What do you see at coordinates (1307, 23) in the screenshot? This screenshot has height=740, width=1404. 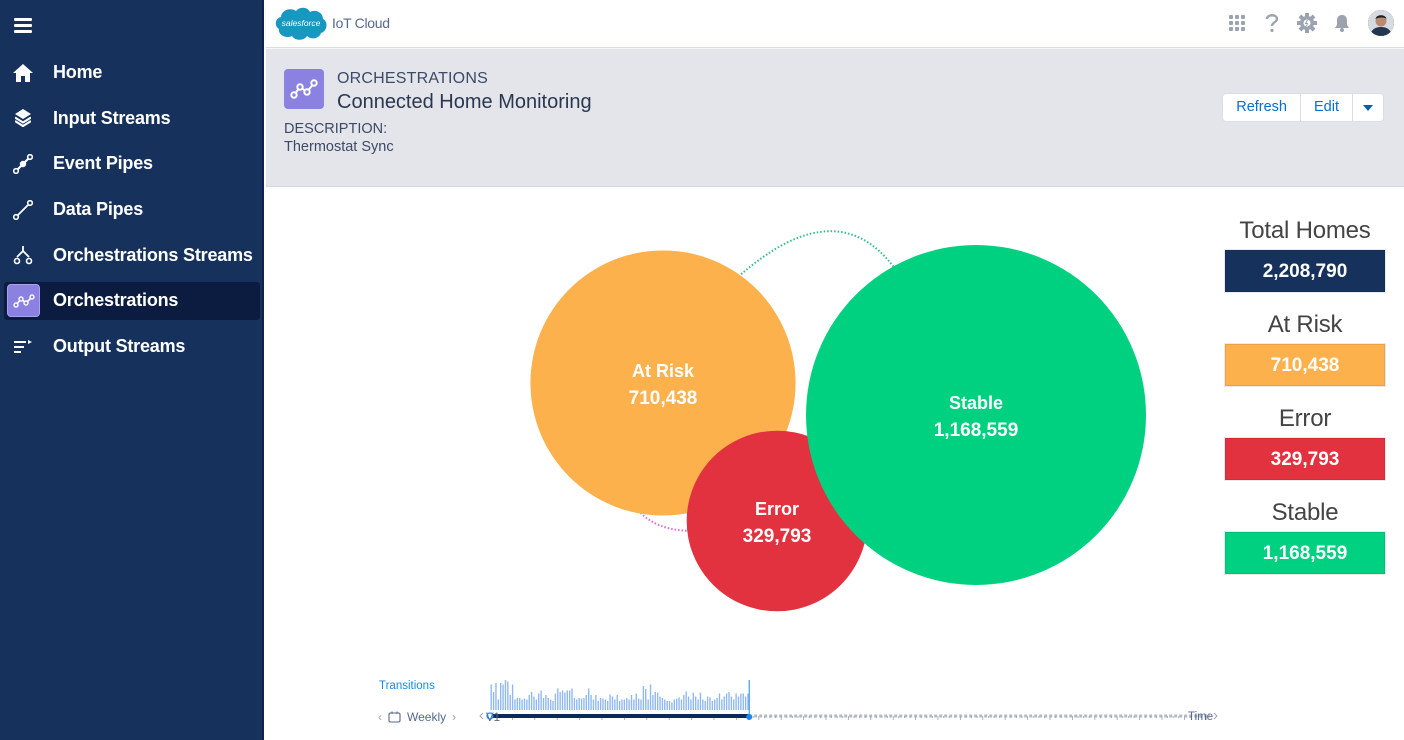 I see `settings-icon` at bounding box center [1307, 23].